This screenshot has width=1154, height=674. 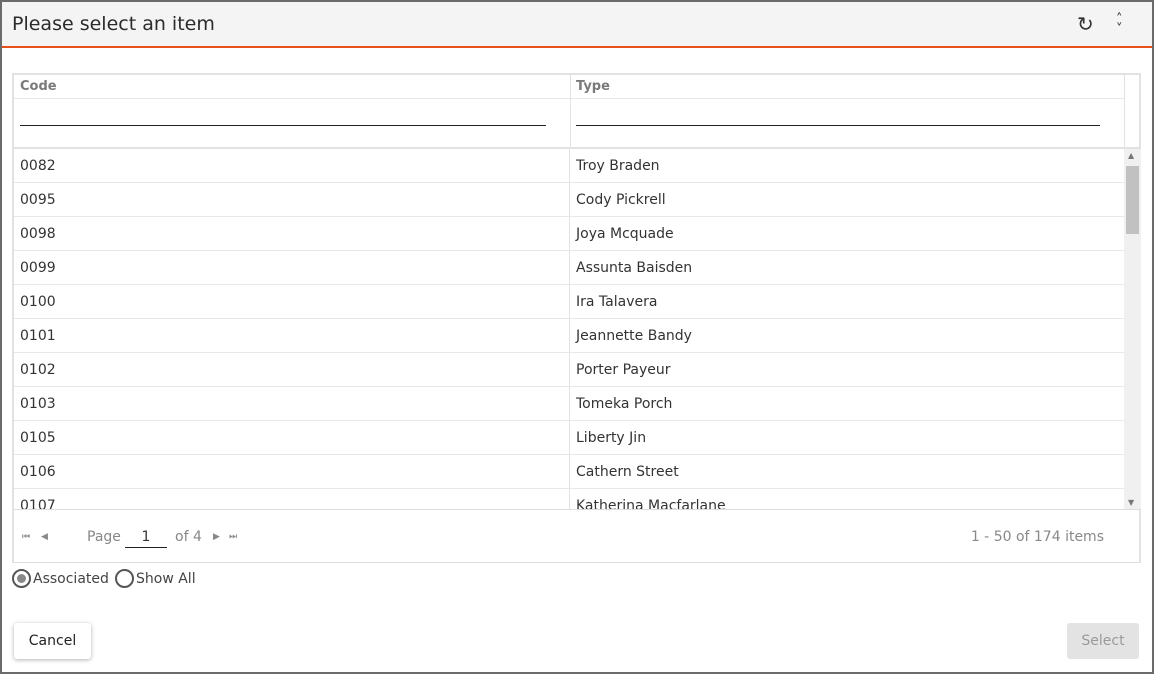 I want to click on table-row: 0098 Joya Mcquade, so click(x=569, y=234).